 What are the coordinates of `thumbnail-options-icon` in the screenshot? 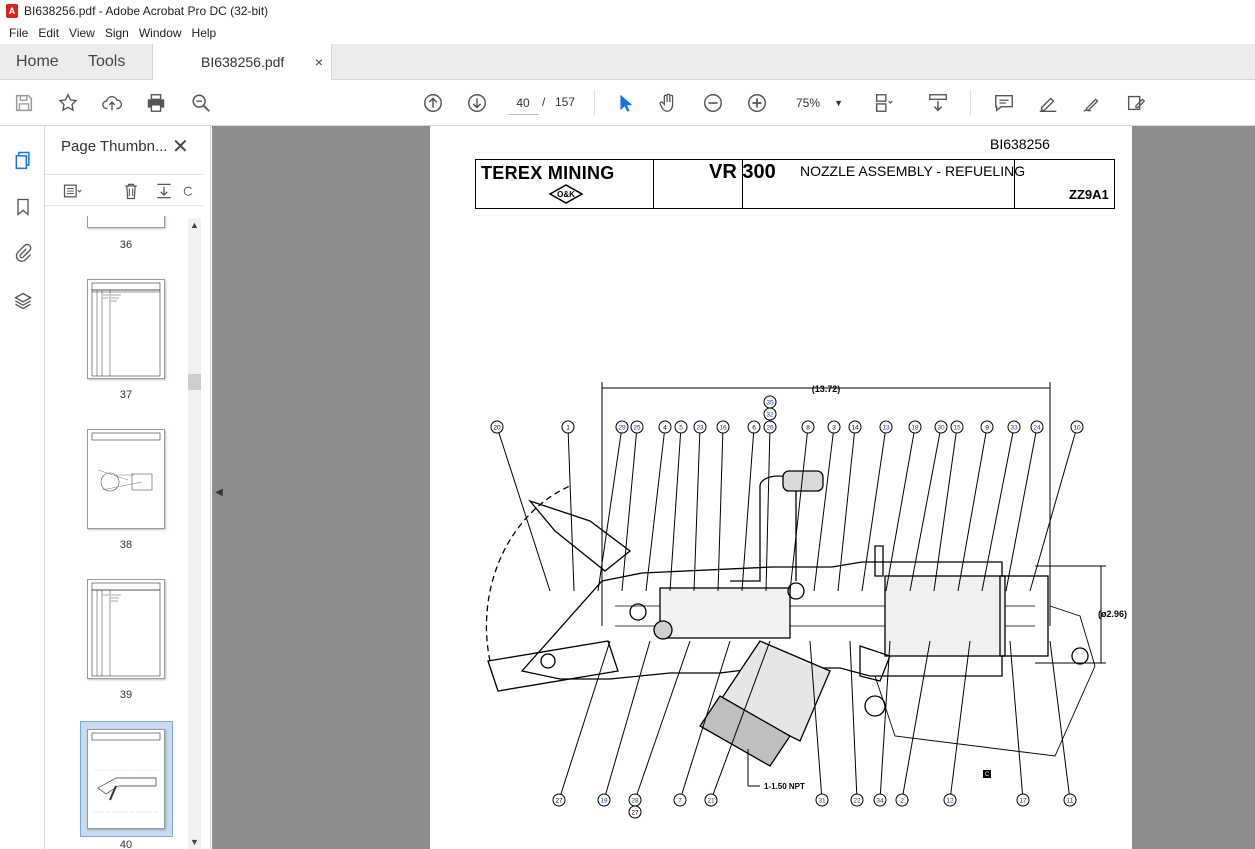 It's located at (72, 191).